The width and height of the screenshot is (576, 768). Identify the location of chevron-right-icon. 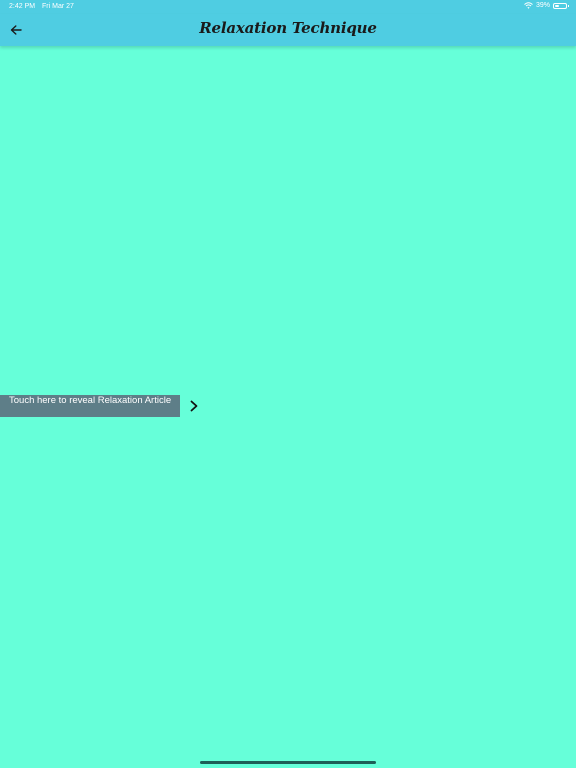
(194, 406).